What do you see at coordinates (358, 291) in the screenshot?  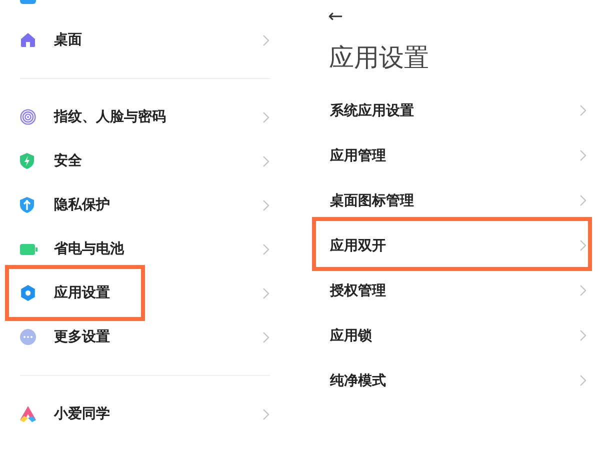 I see `item-label: 授权管理` at bounding box center [358, 291].